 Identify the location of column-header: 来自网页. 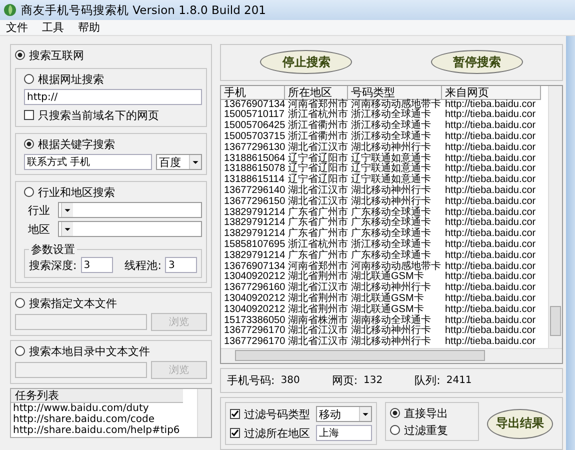
(491, 93).